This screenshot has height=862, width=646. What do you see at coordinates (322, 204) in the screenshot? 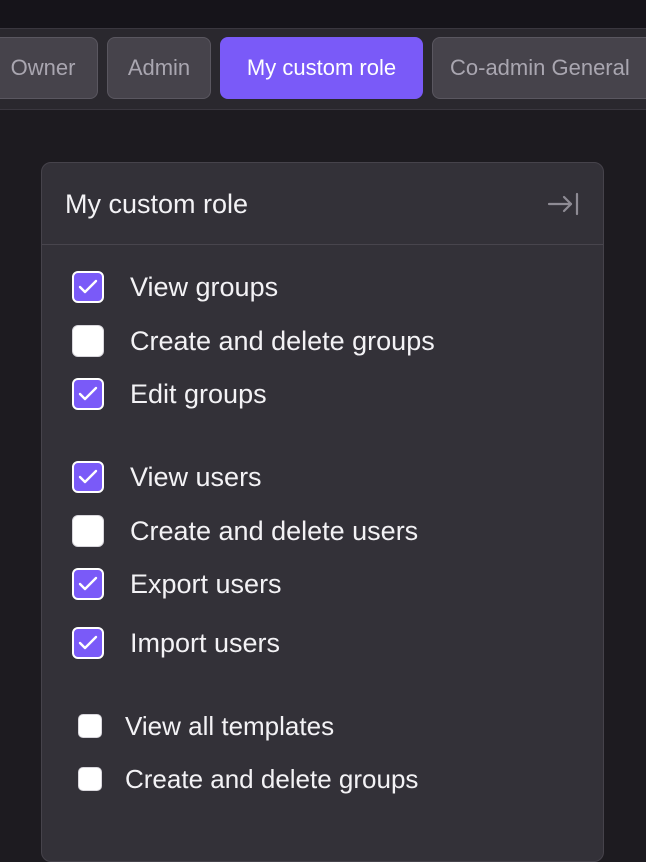
I see `panel-header: My custom role` at bounding box center [322, 204].